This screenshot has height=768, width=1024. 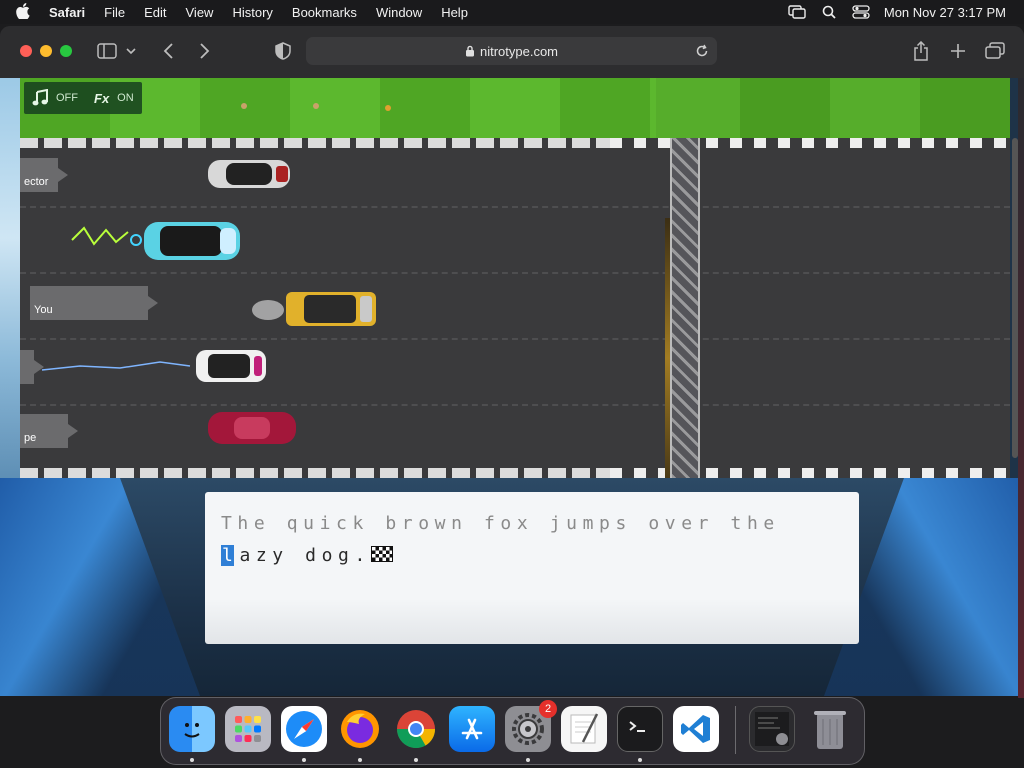 What do you see at coordinates (40, 98) in the screenshot?
I see `music-note-icon` at bounding box center [40, 98].